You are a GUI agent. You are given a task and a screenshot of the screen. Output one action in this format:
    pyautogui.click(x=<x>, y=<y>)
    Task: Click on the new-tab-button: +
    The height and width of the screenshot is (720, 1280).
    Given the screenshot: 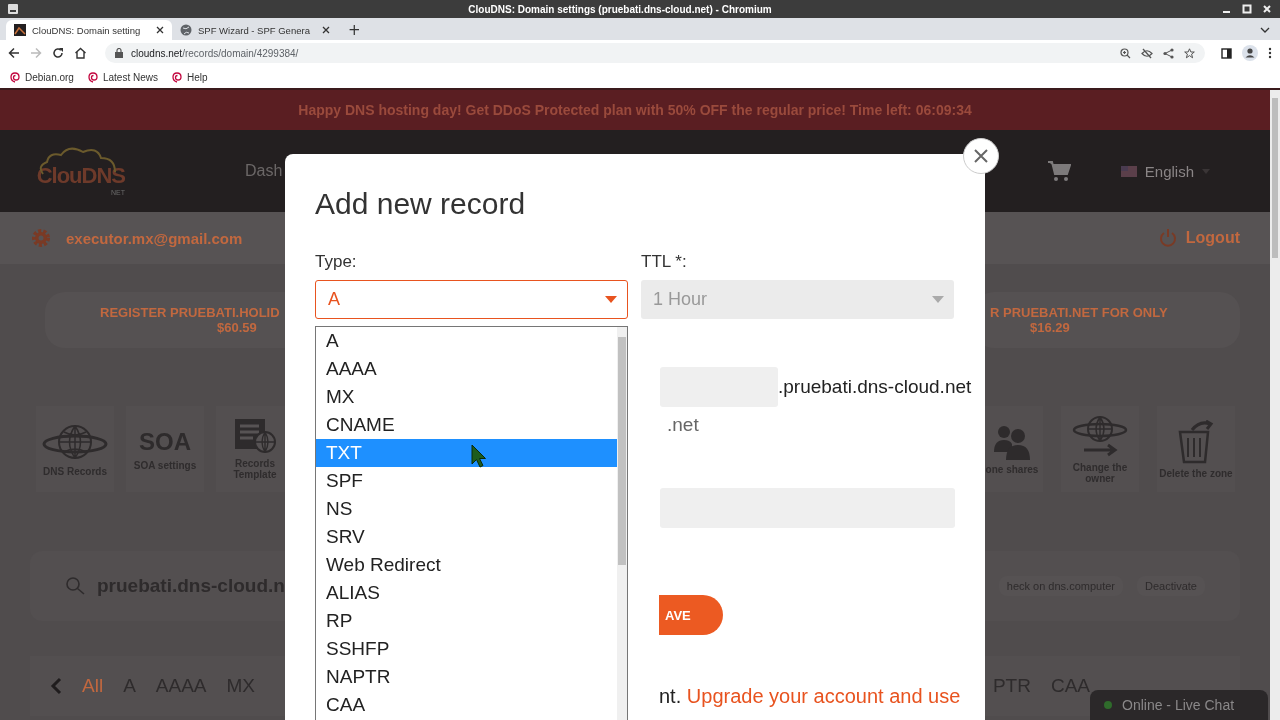 What is the action you would take?
    pyautogui.click(x=354, y=30)
    